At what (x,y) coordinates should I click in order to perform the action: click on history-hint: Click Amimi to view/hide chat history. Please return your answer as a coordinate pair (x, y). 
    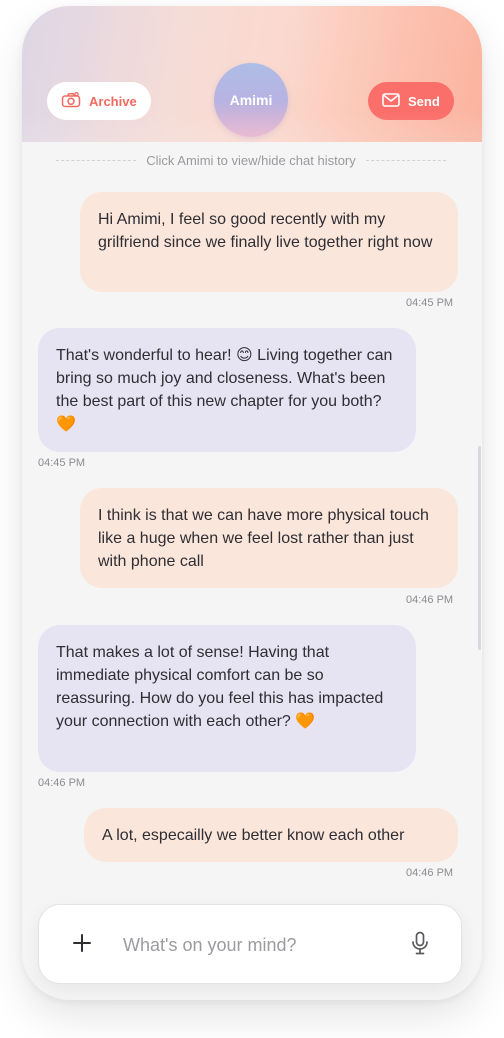
    Looking at the image, I should click on (251, 160).